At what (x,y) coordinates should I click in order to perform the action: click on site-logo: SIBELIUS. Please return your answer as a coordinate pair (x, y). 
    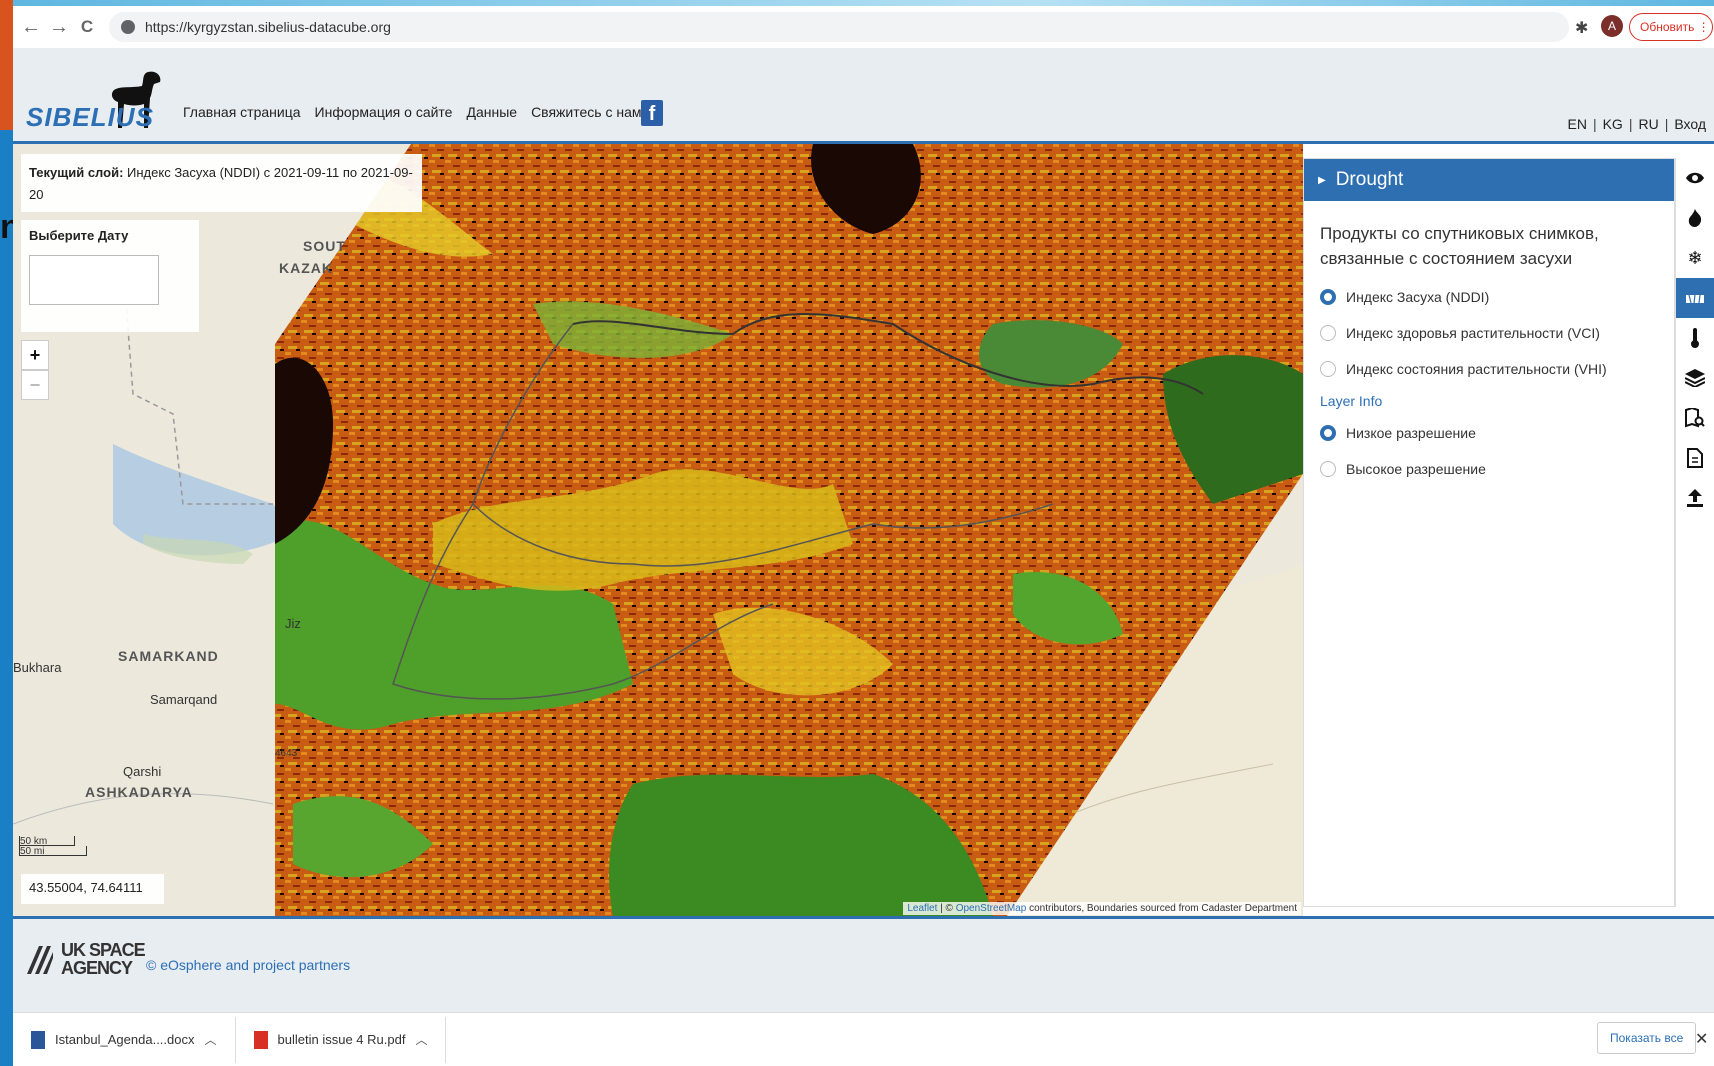
    Looking at the image, I should click on (90, 117).